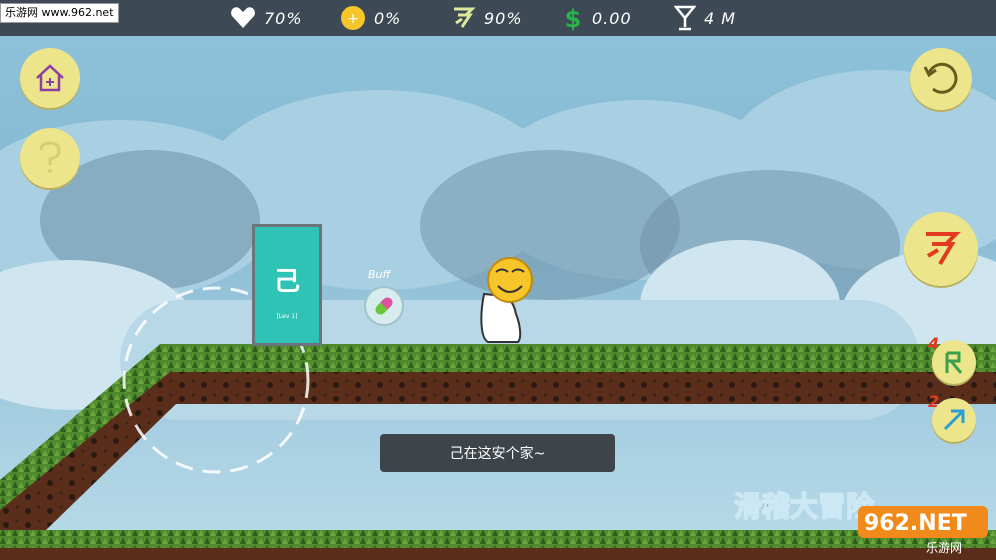  I want to click on logo-art: 滑稽大冒险 962.NET 乐游网, so click(860, 522).